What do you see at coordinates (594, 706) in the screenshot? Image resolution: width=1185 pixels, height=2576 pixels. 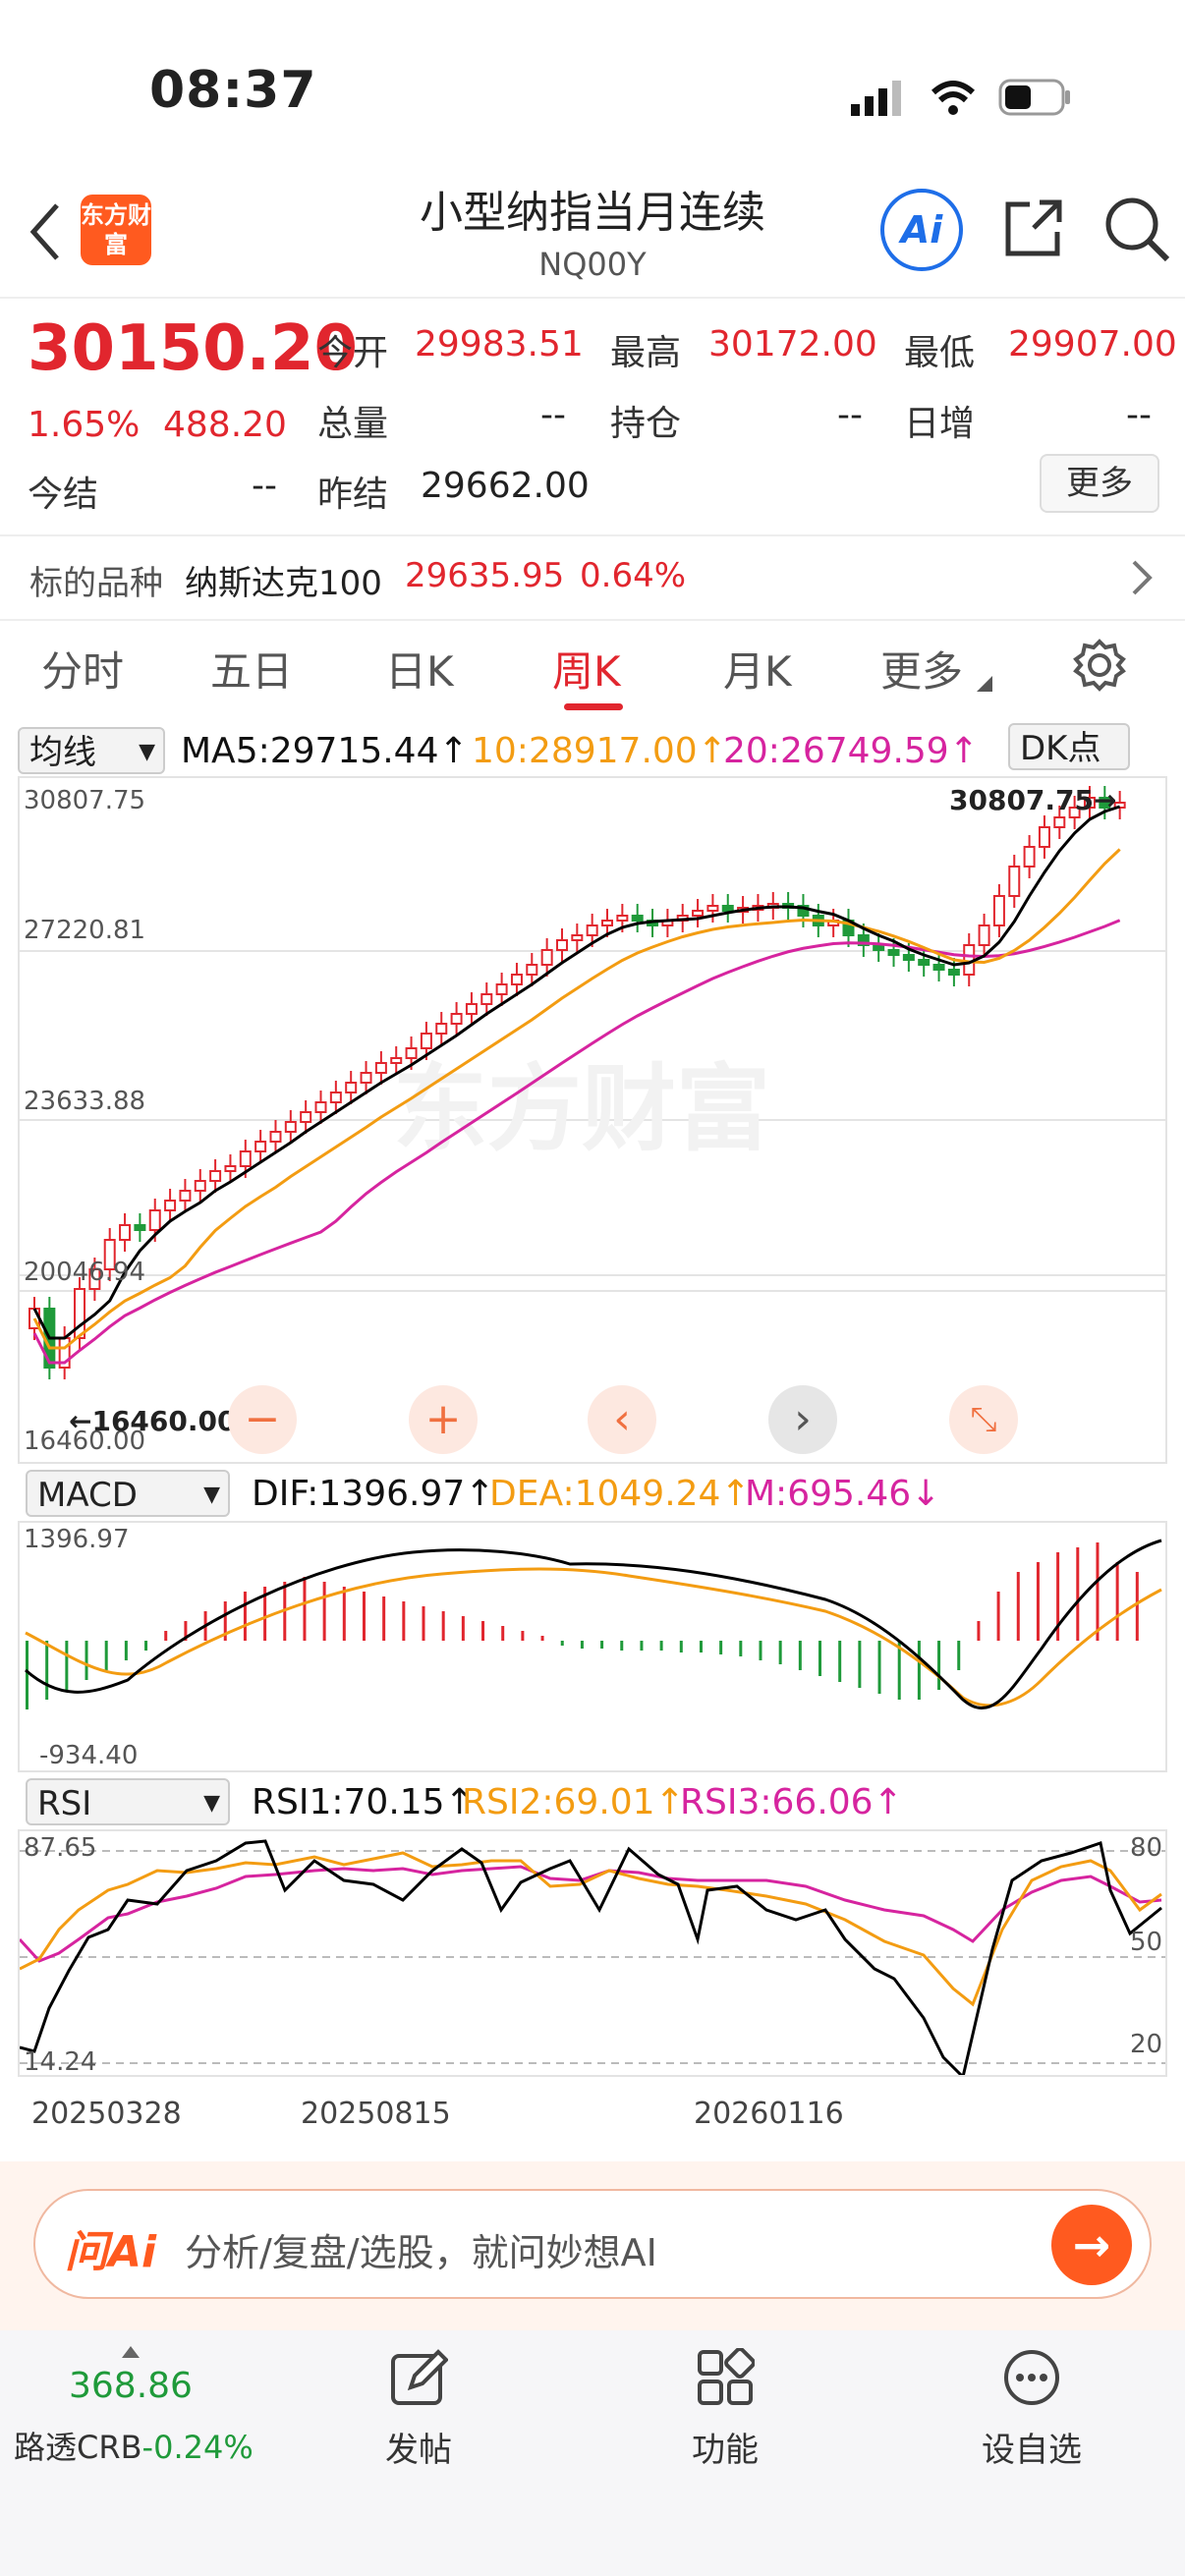 I see `active-tab-indicator` at bounding box center [594, 706].